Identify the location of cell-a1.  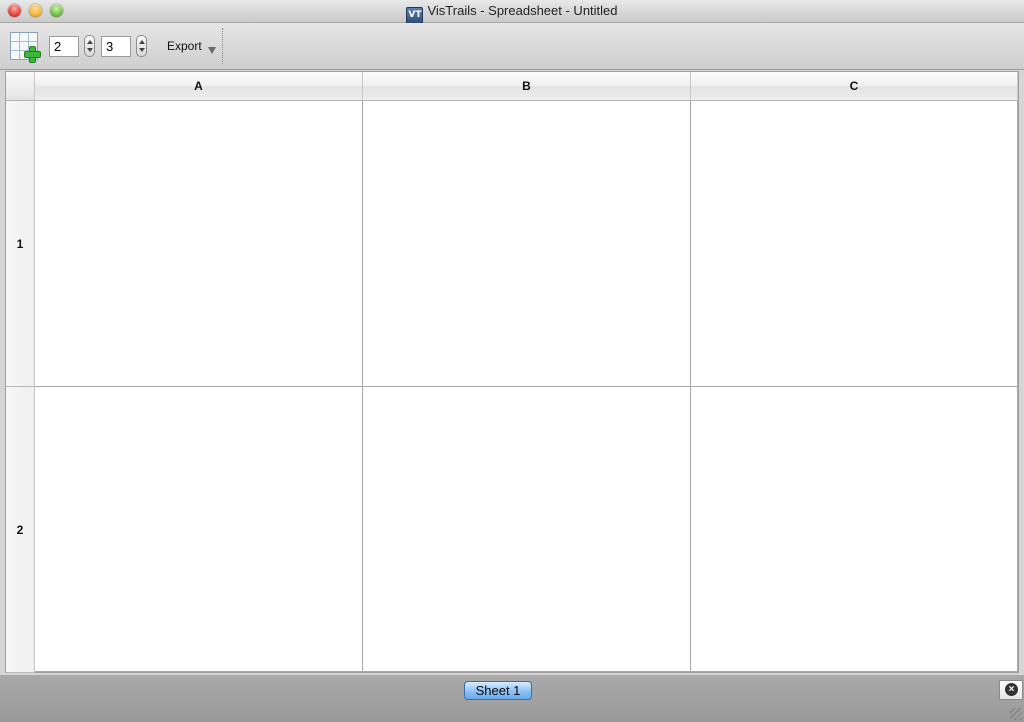
(199, 244).